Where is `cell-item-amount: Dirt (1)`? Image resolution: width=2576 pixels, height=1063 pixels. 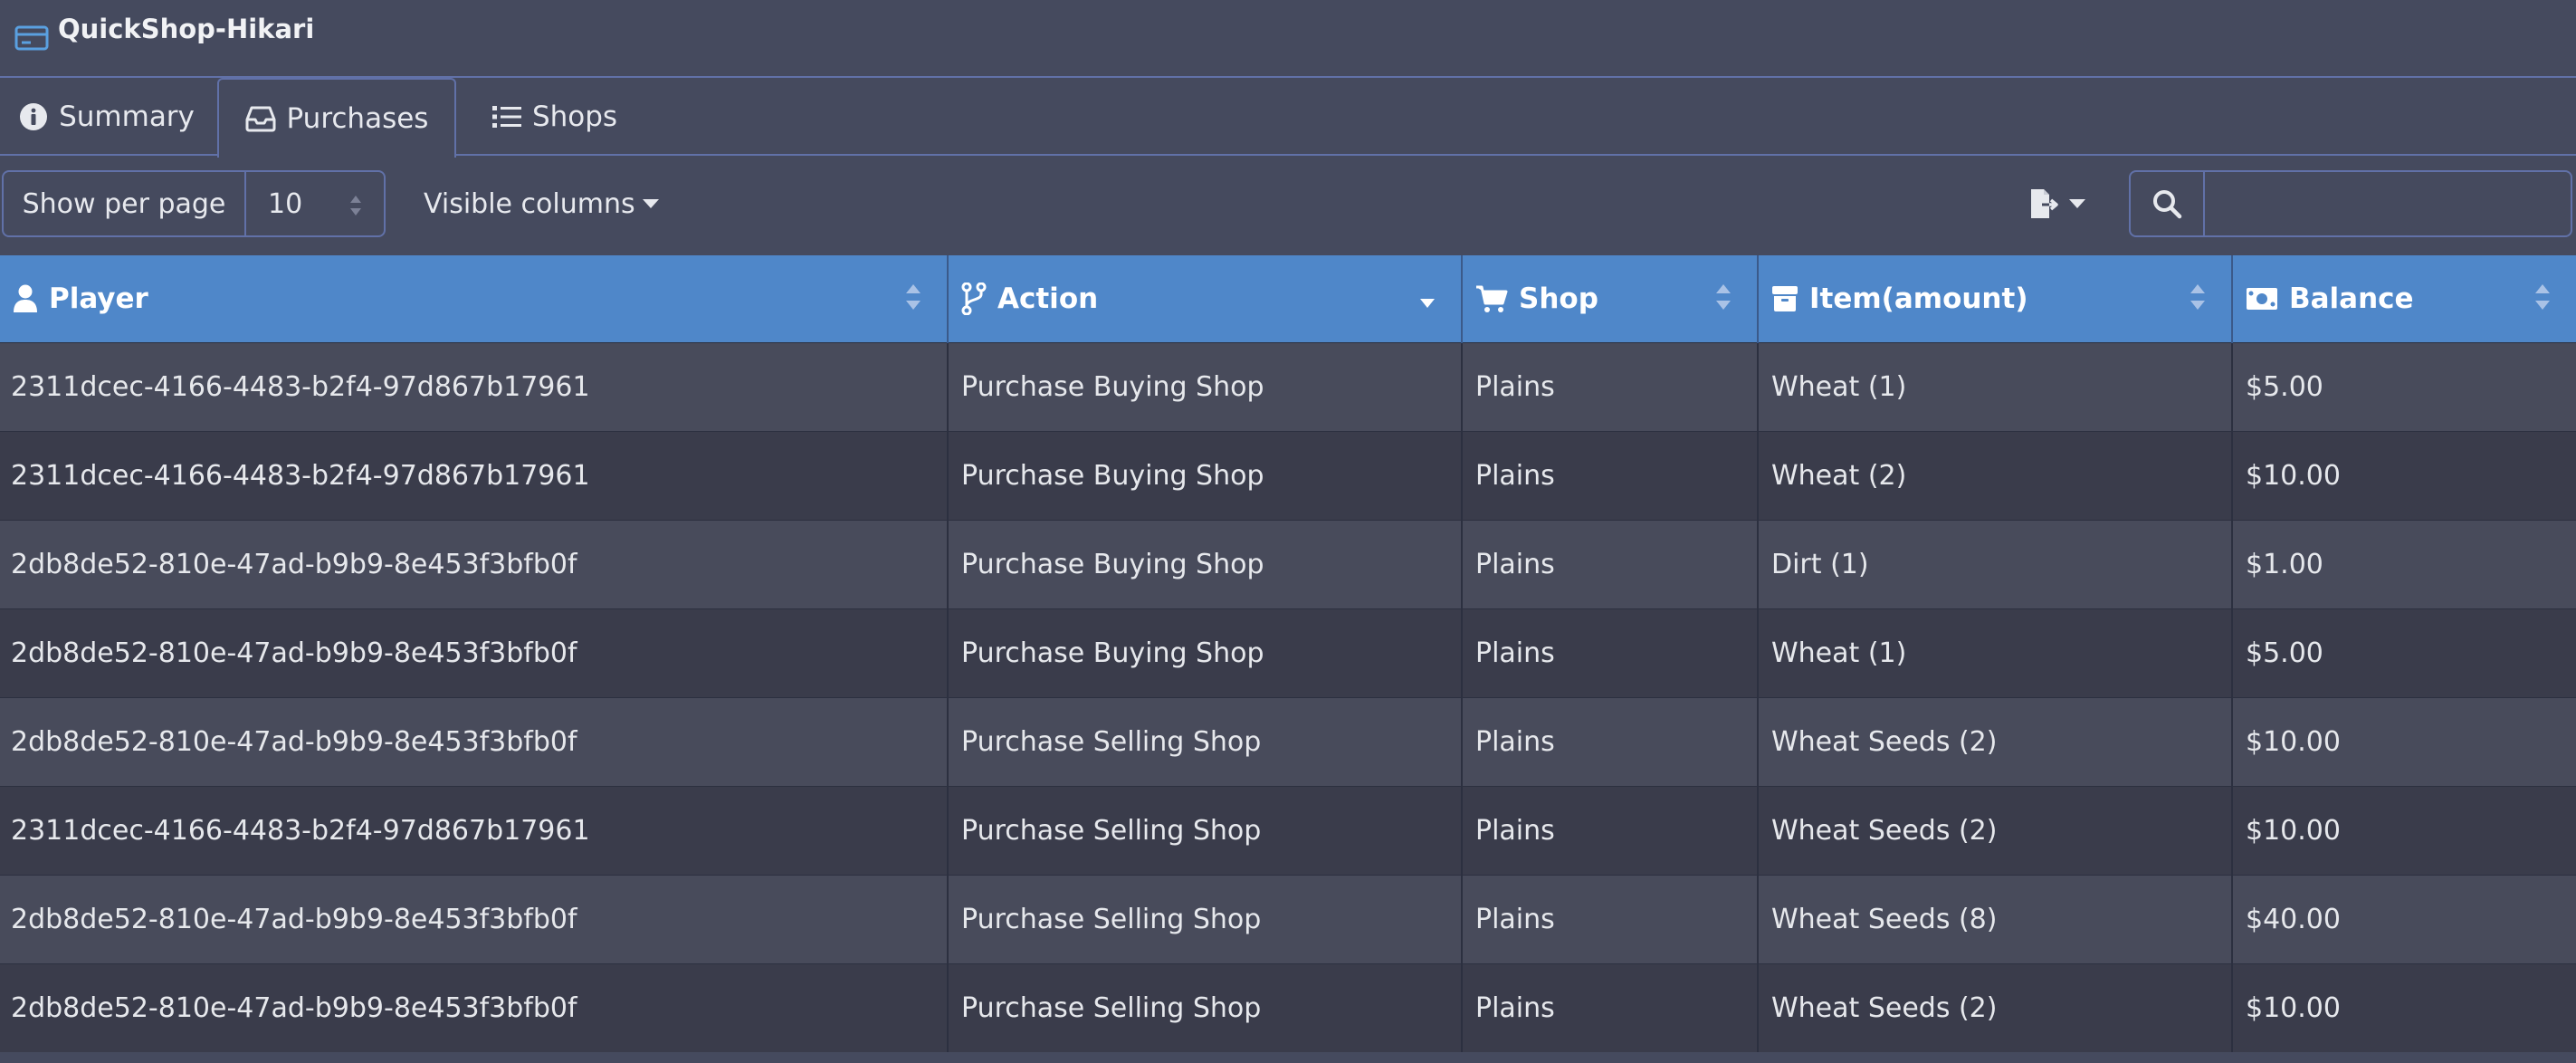
cell-item-amount: Dirt (1) is located at coordinates (1995, 563).